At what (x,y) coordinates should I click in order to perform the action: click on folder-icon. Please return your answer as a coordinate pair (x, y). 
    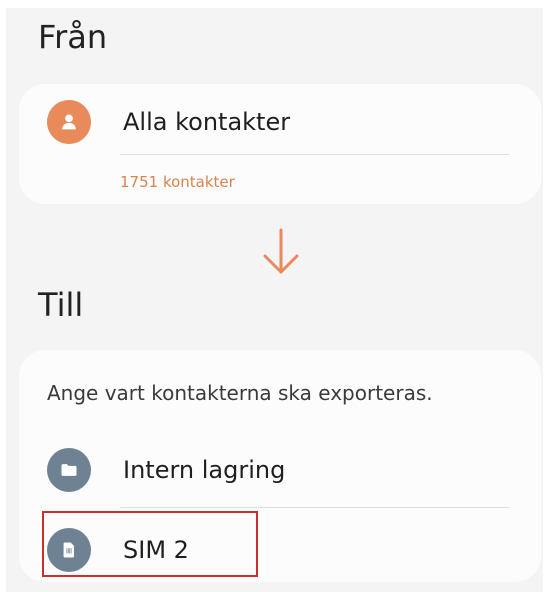
    Looking at the image, I should click on (69, 470).